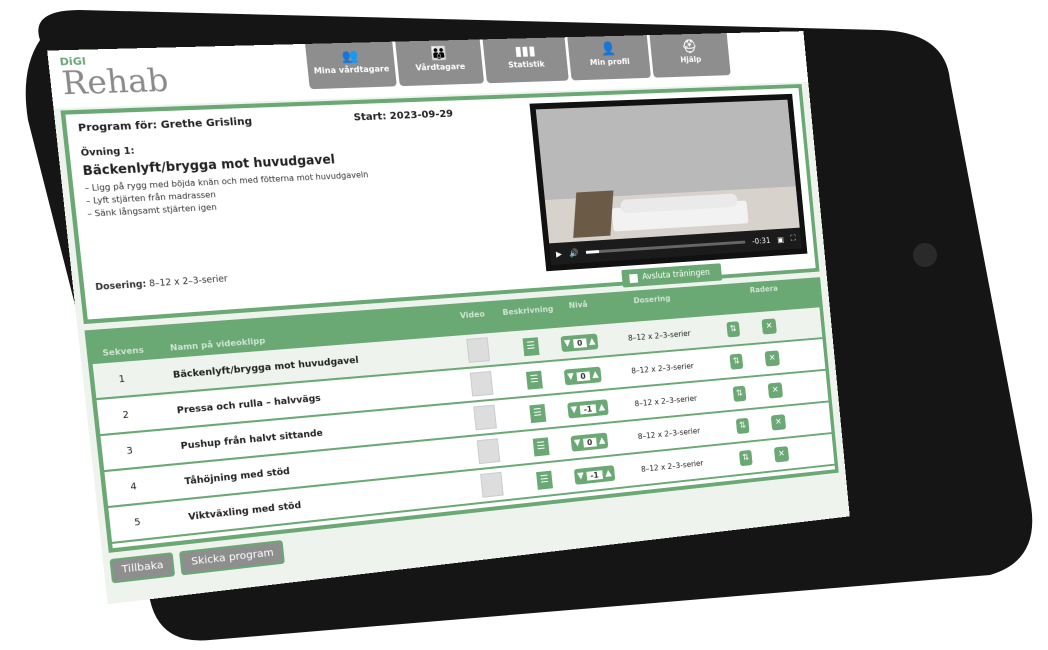  What do you see at coordinates (763, 289) in the screenshot?
I see `header-delete: Radera` at bounding box center [763, 289].